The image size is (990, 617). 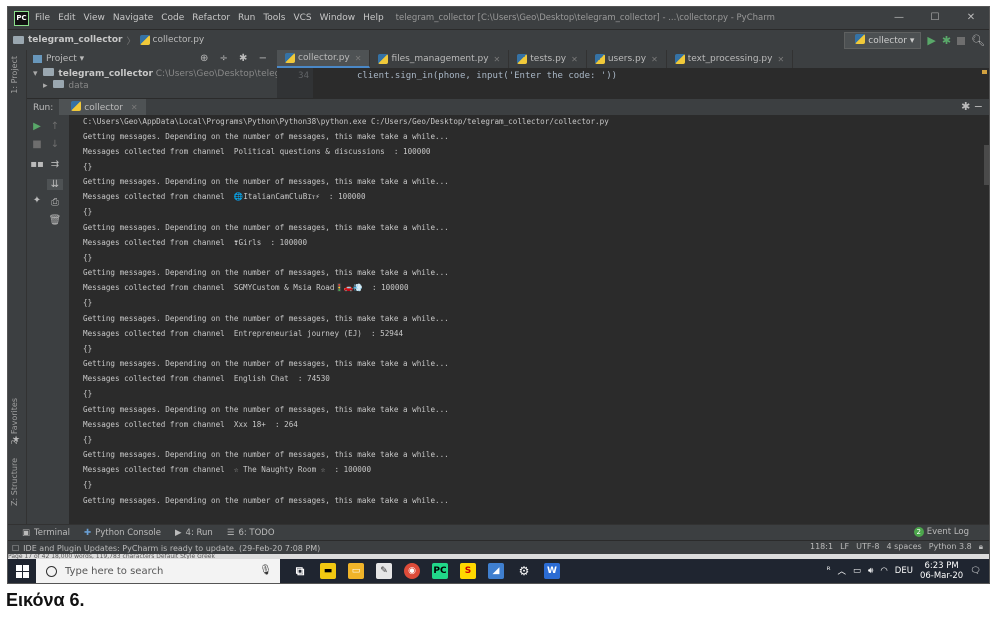 I want to click on python-console-tab: ✚ Python Console, so click(x=122, y=533).